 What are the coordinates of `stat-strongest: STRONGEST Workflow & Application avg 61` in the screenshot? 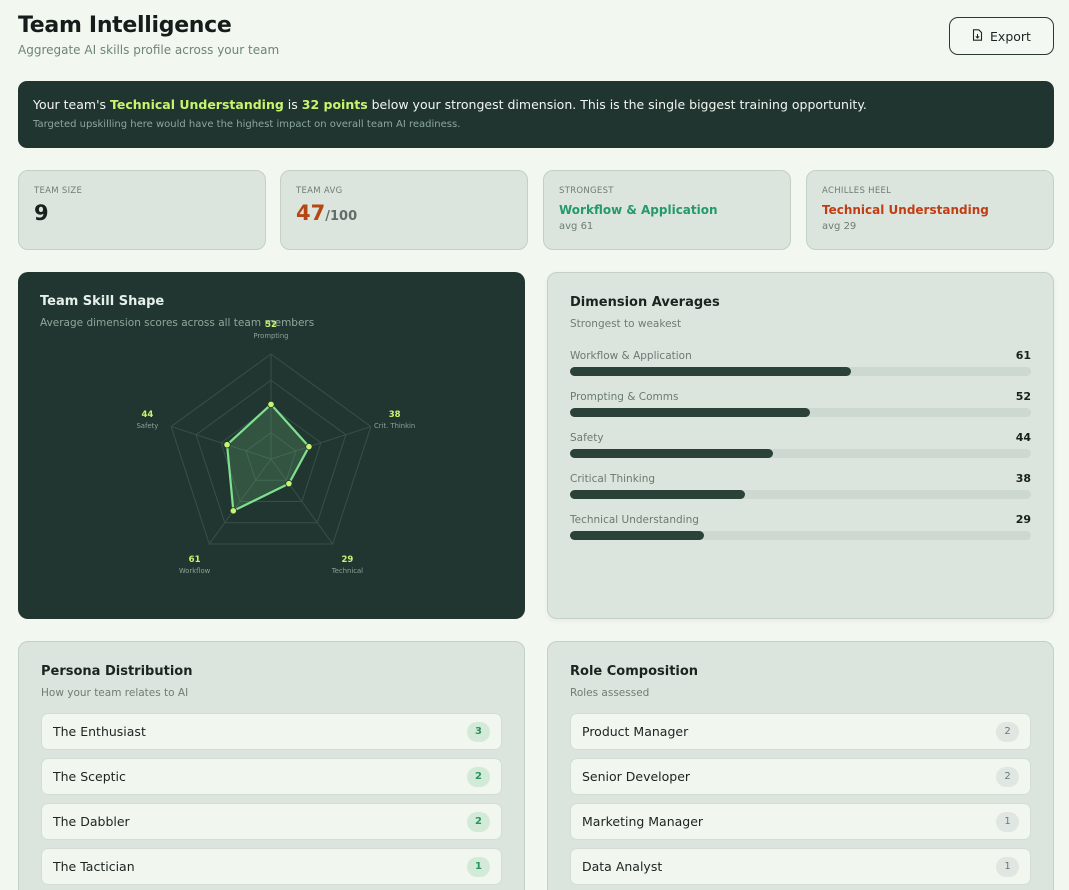 It's located at (667, 210).